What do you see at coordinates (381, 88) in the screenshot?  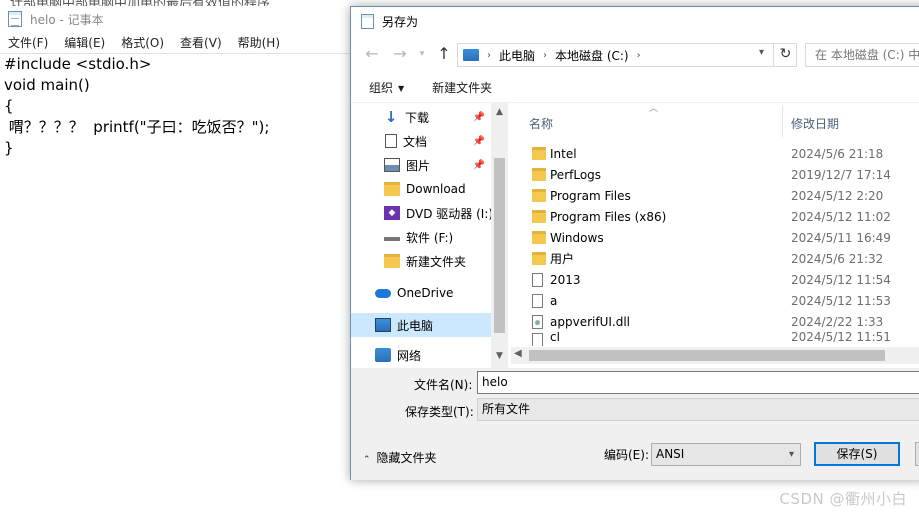 I see `organize-label: 组织` at bounding box center [381, 88].